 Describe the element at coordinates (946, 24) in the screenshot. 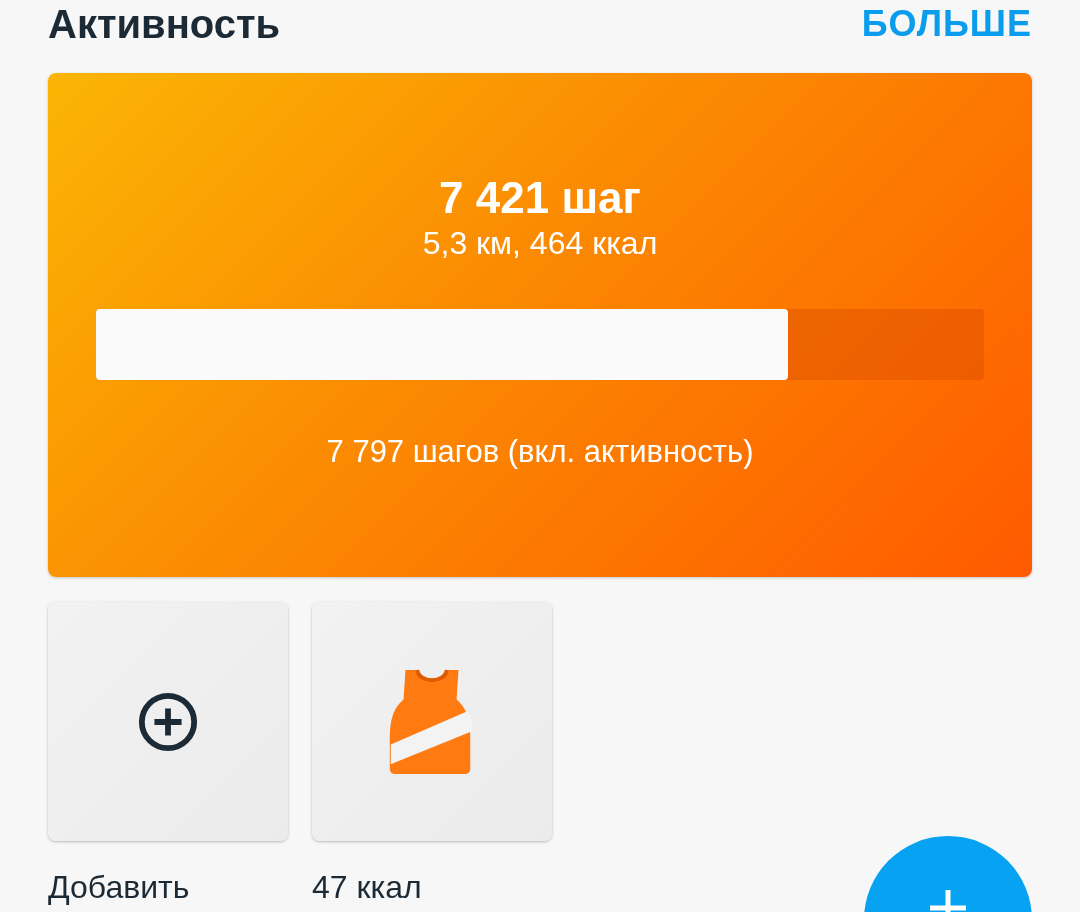

I see `more-link: БОЛЬШЕ` at that location.